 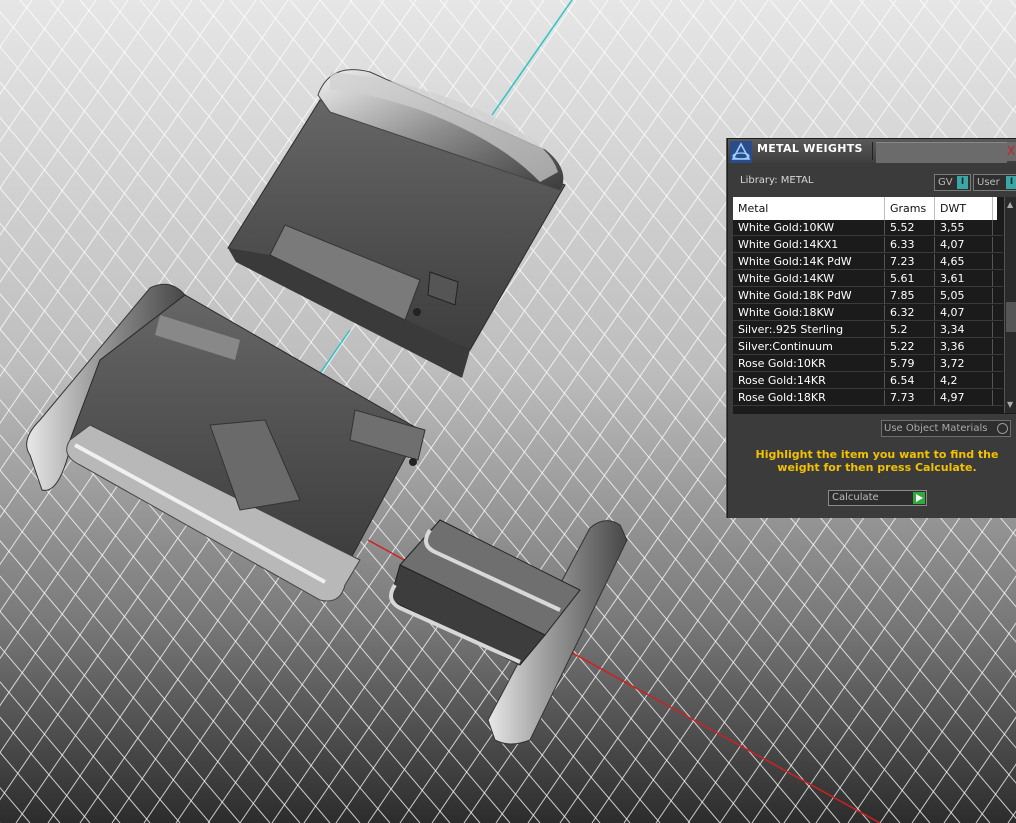 I want to click on table-row: Rose Gold:10KR 5.79 3,72, so click(x=868, y=364).